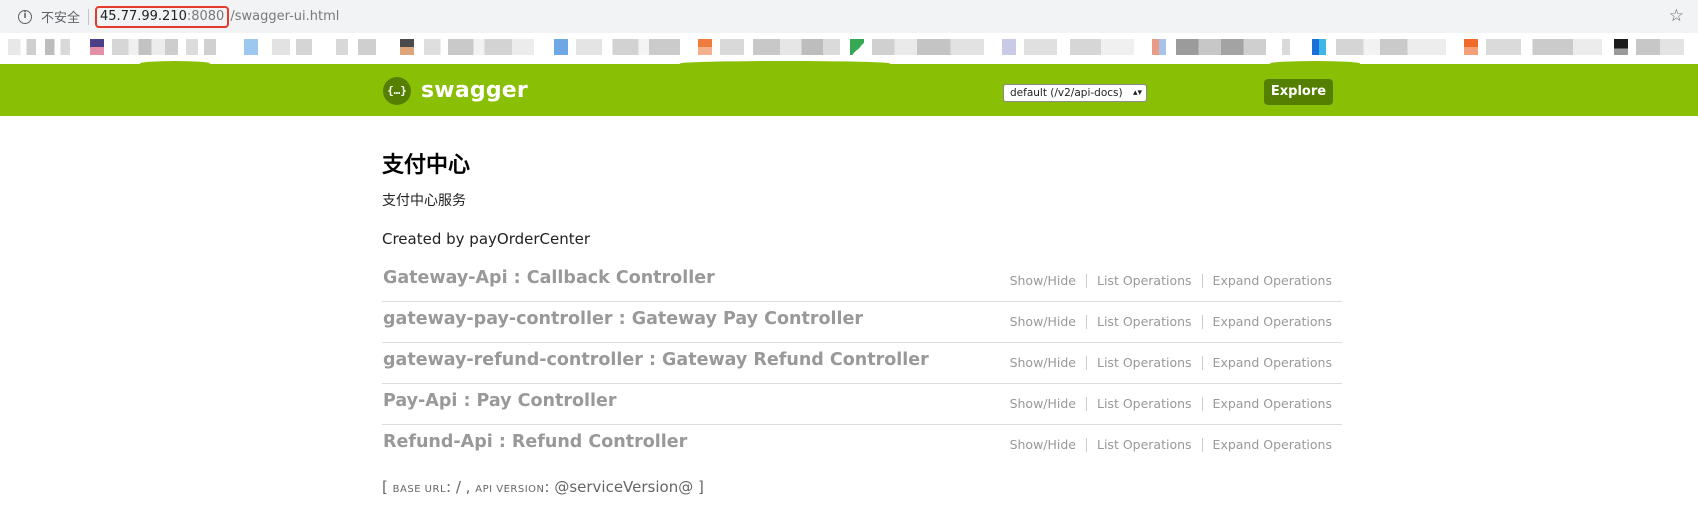 The width and height of the screenshot is (1698, 525). I want to click on resource-title: Gateway-Api : Callback Controller, so click(549, 278).